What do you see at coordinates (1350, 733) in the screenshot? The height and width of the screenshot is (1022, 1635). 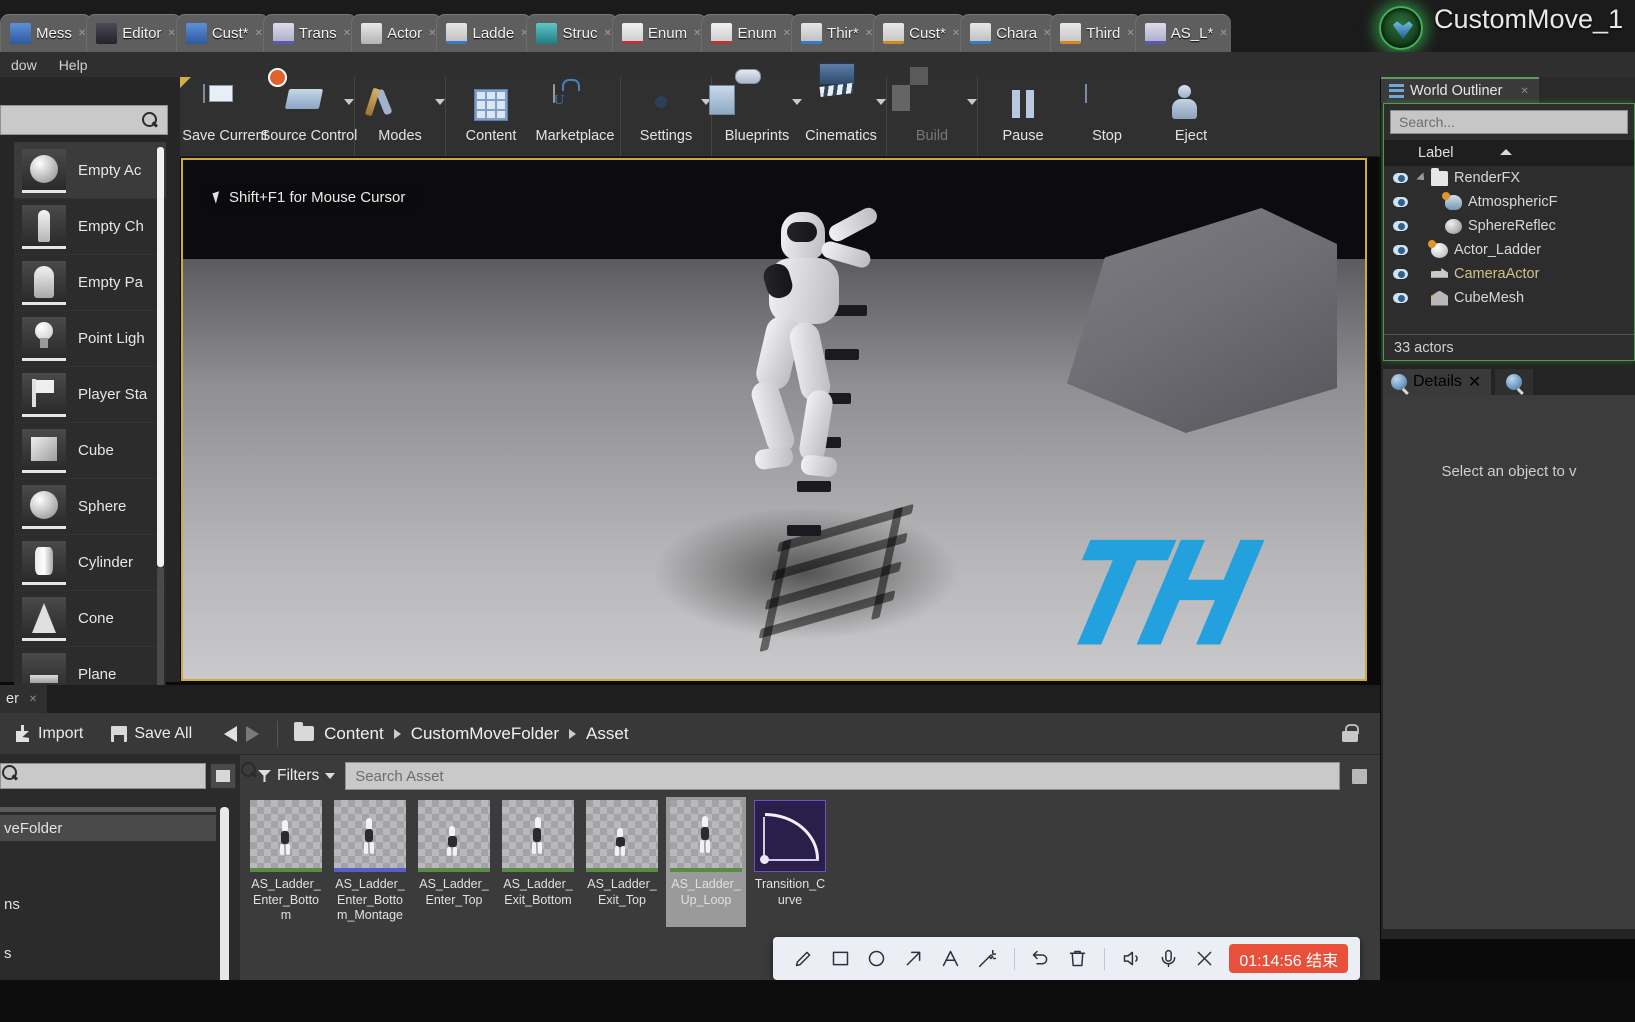 I see `lock-icon` at bounding box center [1350, 733].